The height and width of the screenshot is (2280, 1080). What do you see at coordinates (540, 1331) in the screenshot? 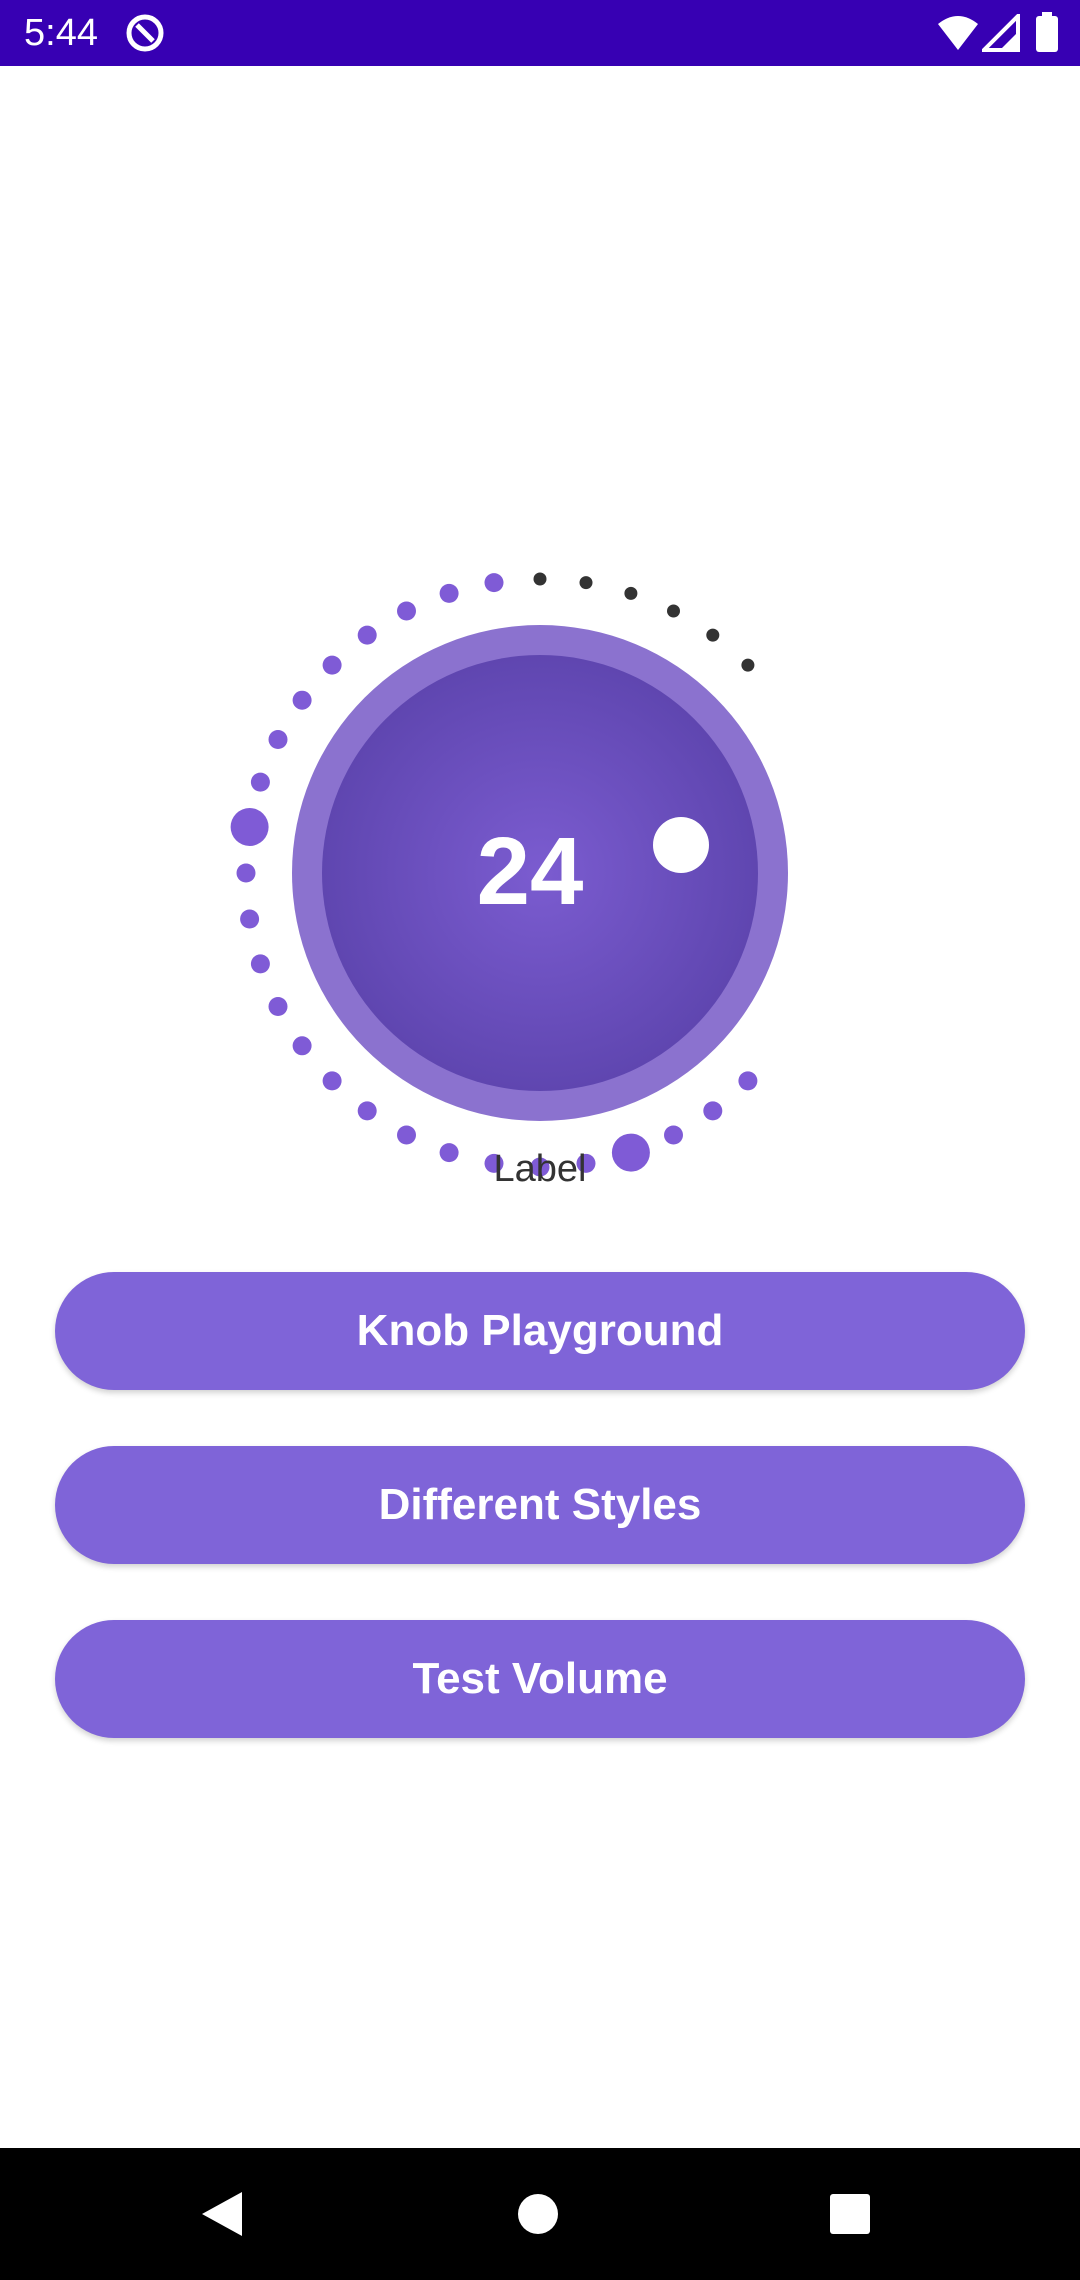
I see `knob-playground-button: Knob Playground` at bounding box center [540, 1331].